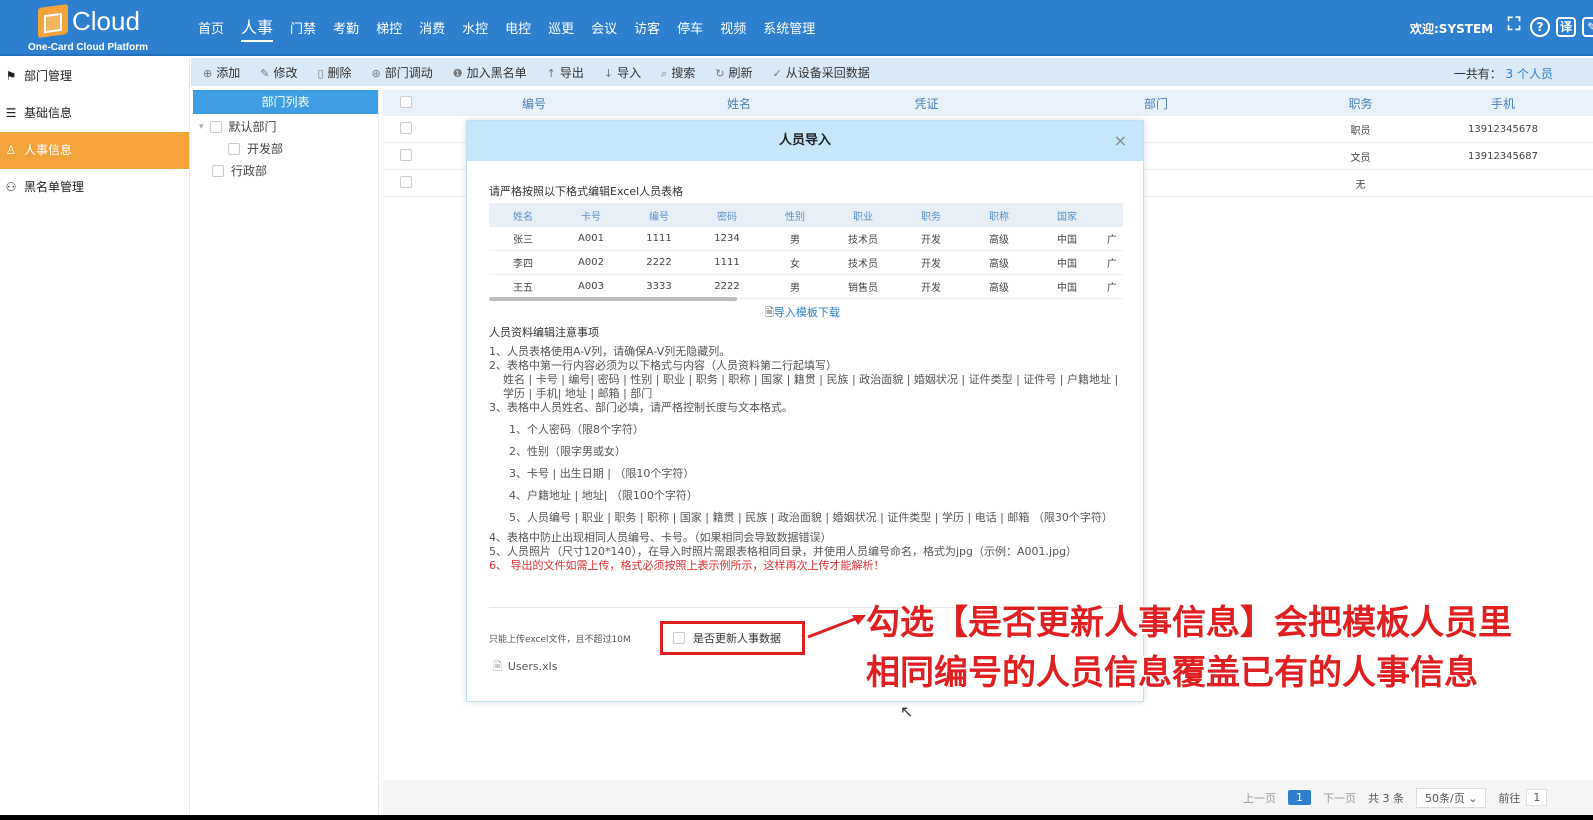  Describe the element at coordinates (432, 28) in the screenshot. I see `nav-consumption: 消费` at that location.